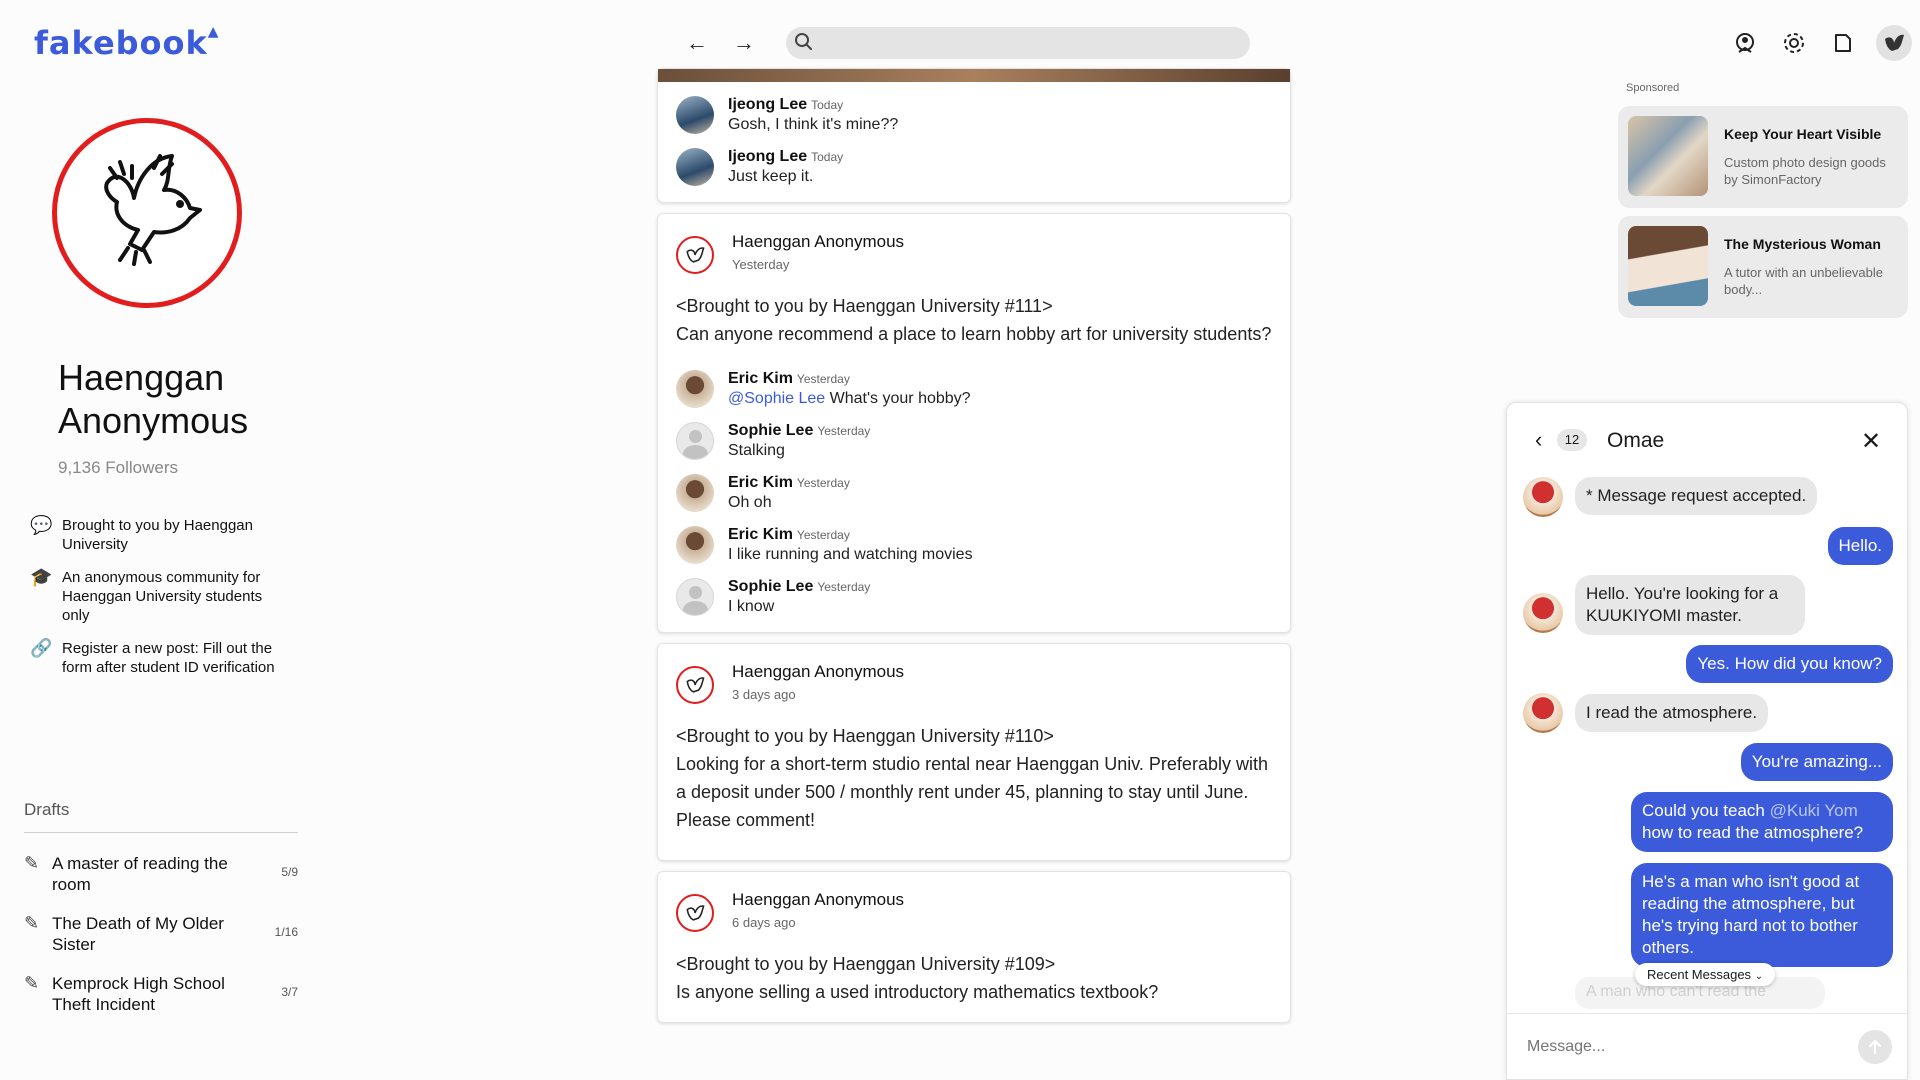  Describe the element at coordinates (697, 43) in the screenshot. I see `back-arrow-icon: ←` at that location.